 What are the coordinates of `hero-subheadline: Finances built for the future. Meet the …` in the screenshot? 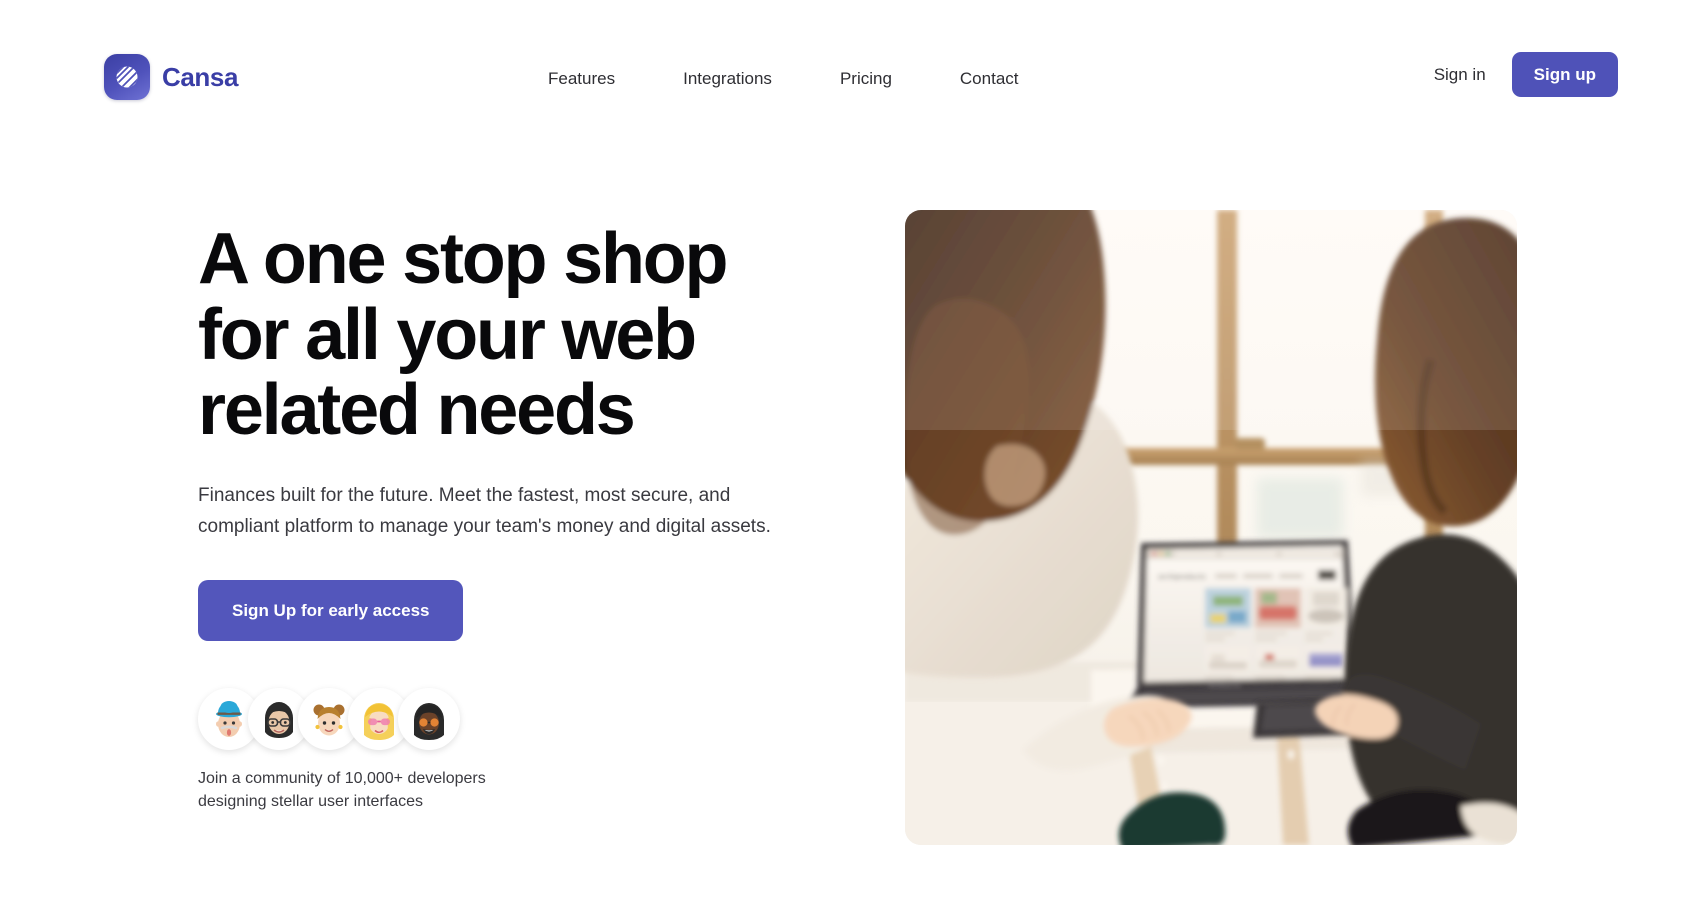 It's located at (484, 510).